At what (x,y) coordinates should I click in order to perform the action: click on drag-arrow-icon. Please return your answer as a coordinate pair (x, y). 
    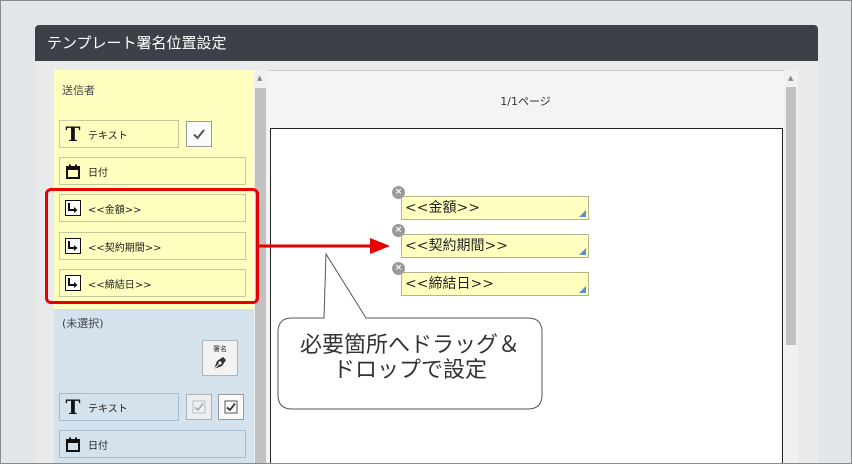
    Looking at the image, I should click on (324, 246).